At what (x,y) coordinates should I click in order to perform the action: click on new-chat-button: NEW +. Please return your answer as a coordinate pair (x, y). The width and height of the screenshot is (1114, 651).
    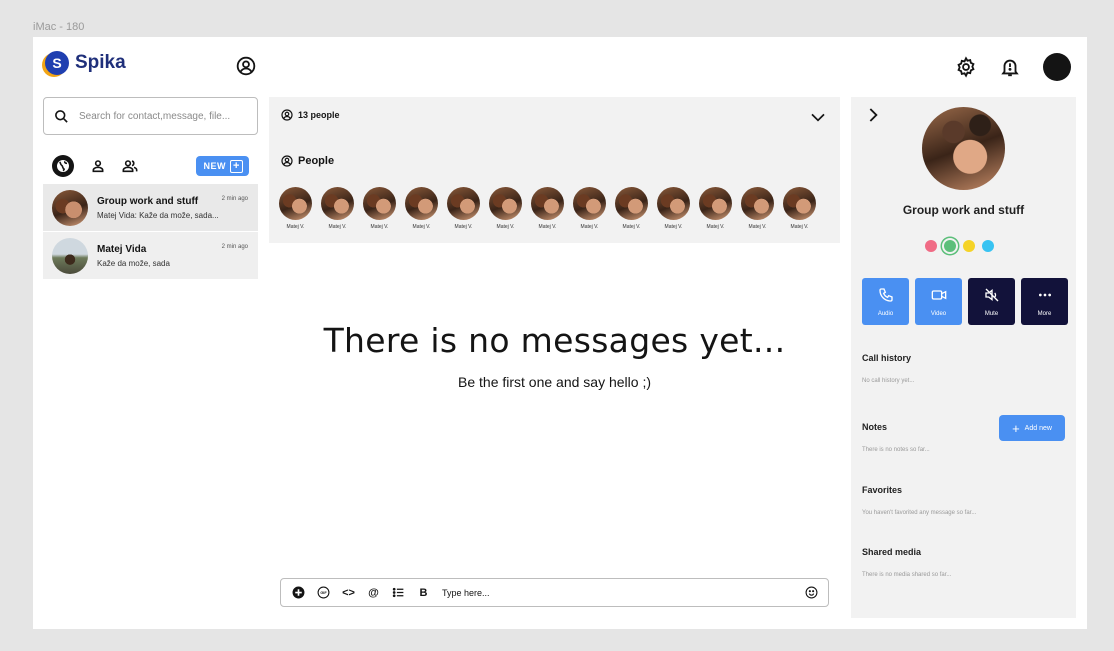
    Looking at the image, I should click on (222, 166).